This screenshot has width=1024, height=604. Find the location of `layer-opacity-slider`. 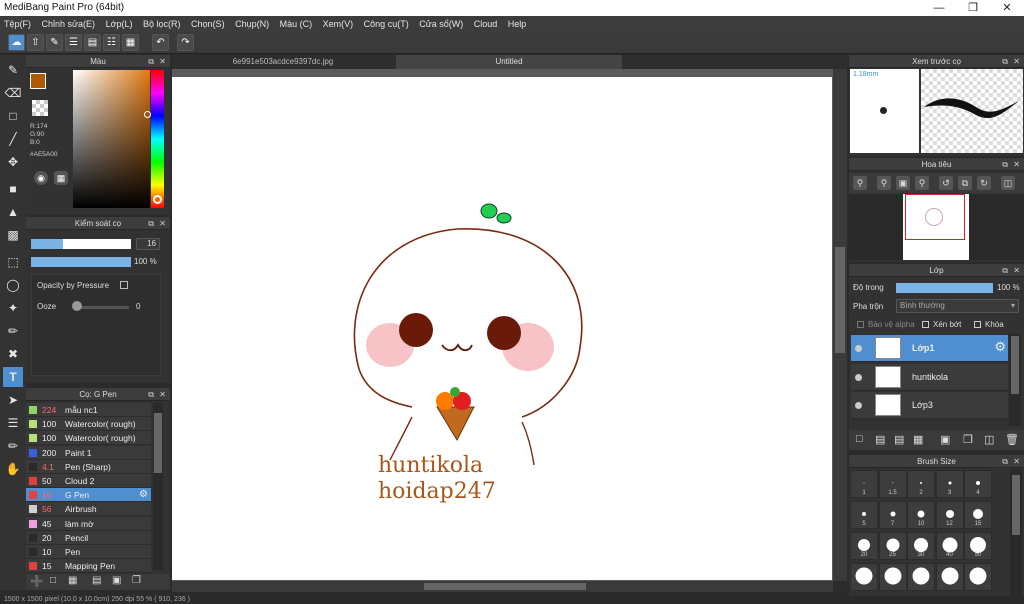

layer-opacity-slider is located at coordinates (944, 288).